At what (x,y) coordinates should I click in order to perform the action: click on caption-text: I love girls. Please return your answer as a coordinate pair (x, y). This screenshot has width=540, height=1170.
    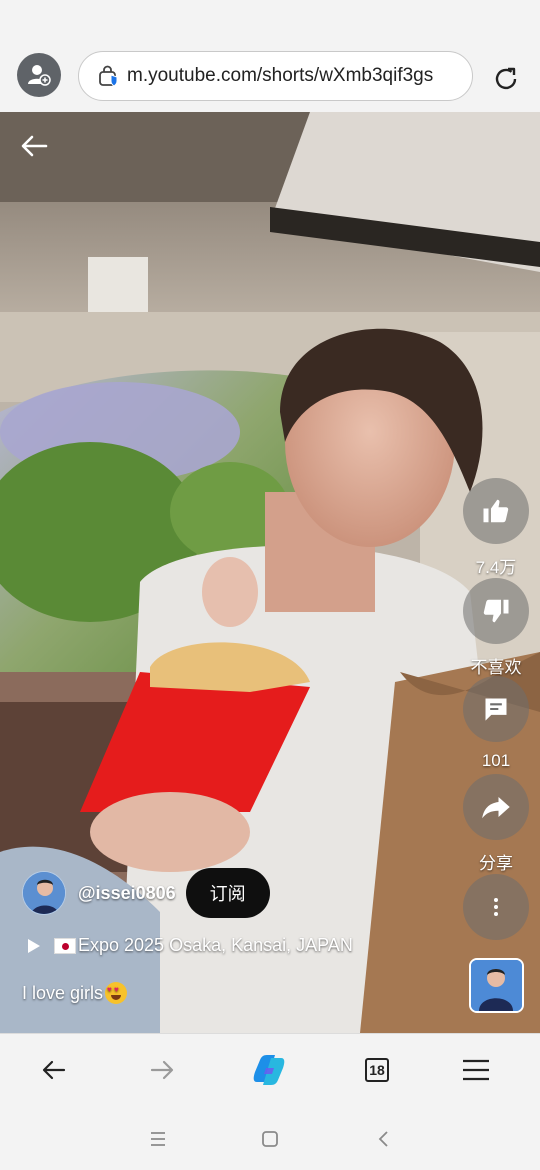
    Looking at the image, I should click on (63, 992).